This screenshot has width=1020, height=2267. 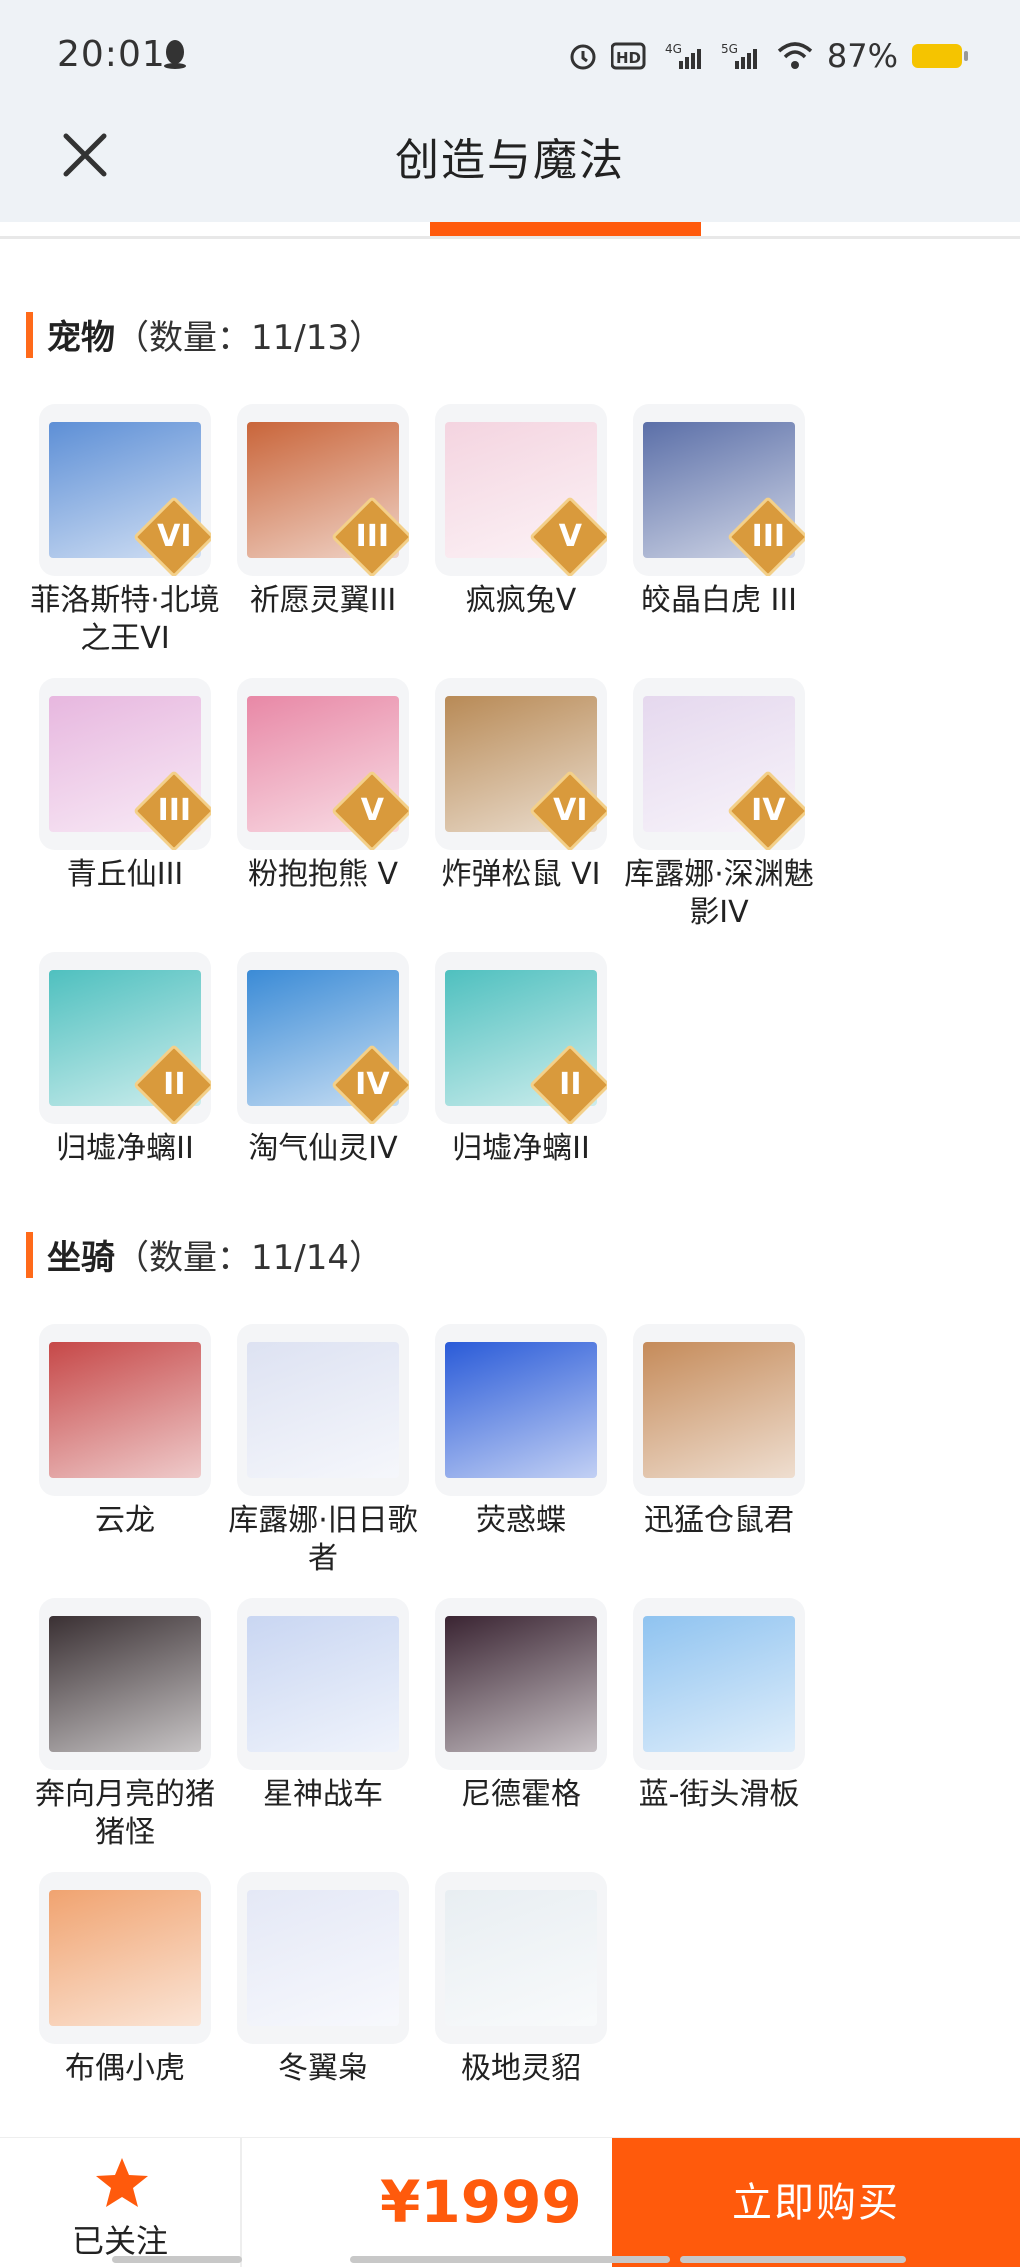 What do you see at coordinates (768, 56) in the screenshot?
I see `status-icons: HD 4G 5G 87%` at bounding box center [768, 56].